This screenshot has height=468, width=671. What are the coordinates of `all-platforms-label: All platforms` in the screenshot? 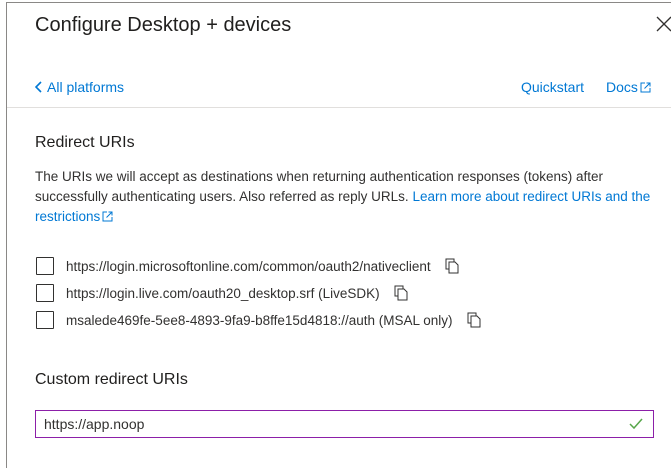 It's located at (86, 87).